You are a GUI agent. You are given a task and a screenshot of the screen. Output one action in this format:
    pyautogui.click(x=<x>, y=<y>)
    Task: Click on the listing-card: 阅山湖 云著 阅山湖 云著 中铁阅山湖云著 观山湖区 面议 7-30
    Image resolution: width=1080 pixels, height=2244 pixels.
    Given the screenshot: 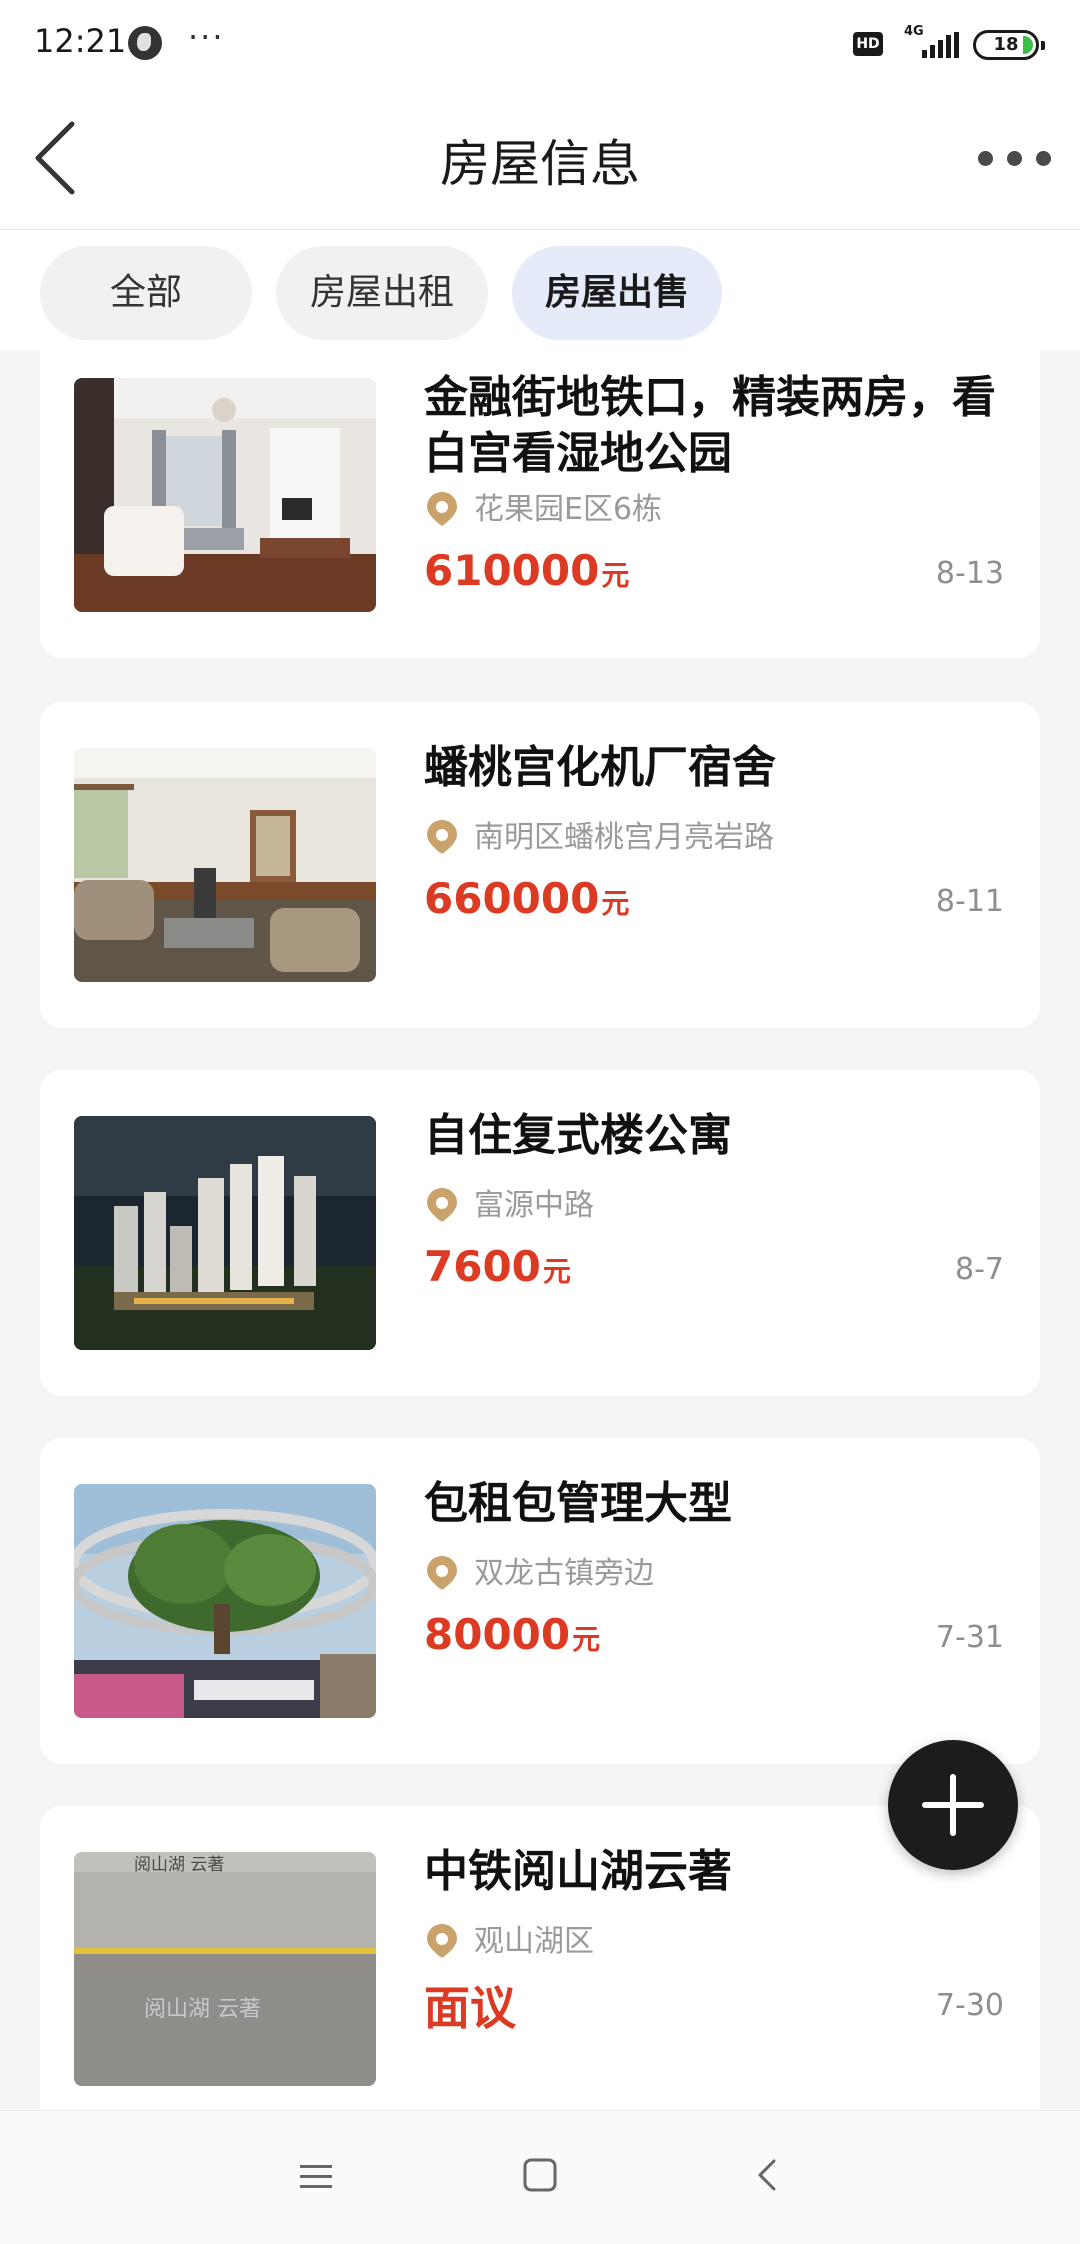 What is the action you would take?
    pyautogui.click(x=540, y=1958)
    